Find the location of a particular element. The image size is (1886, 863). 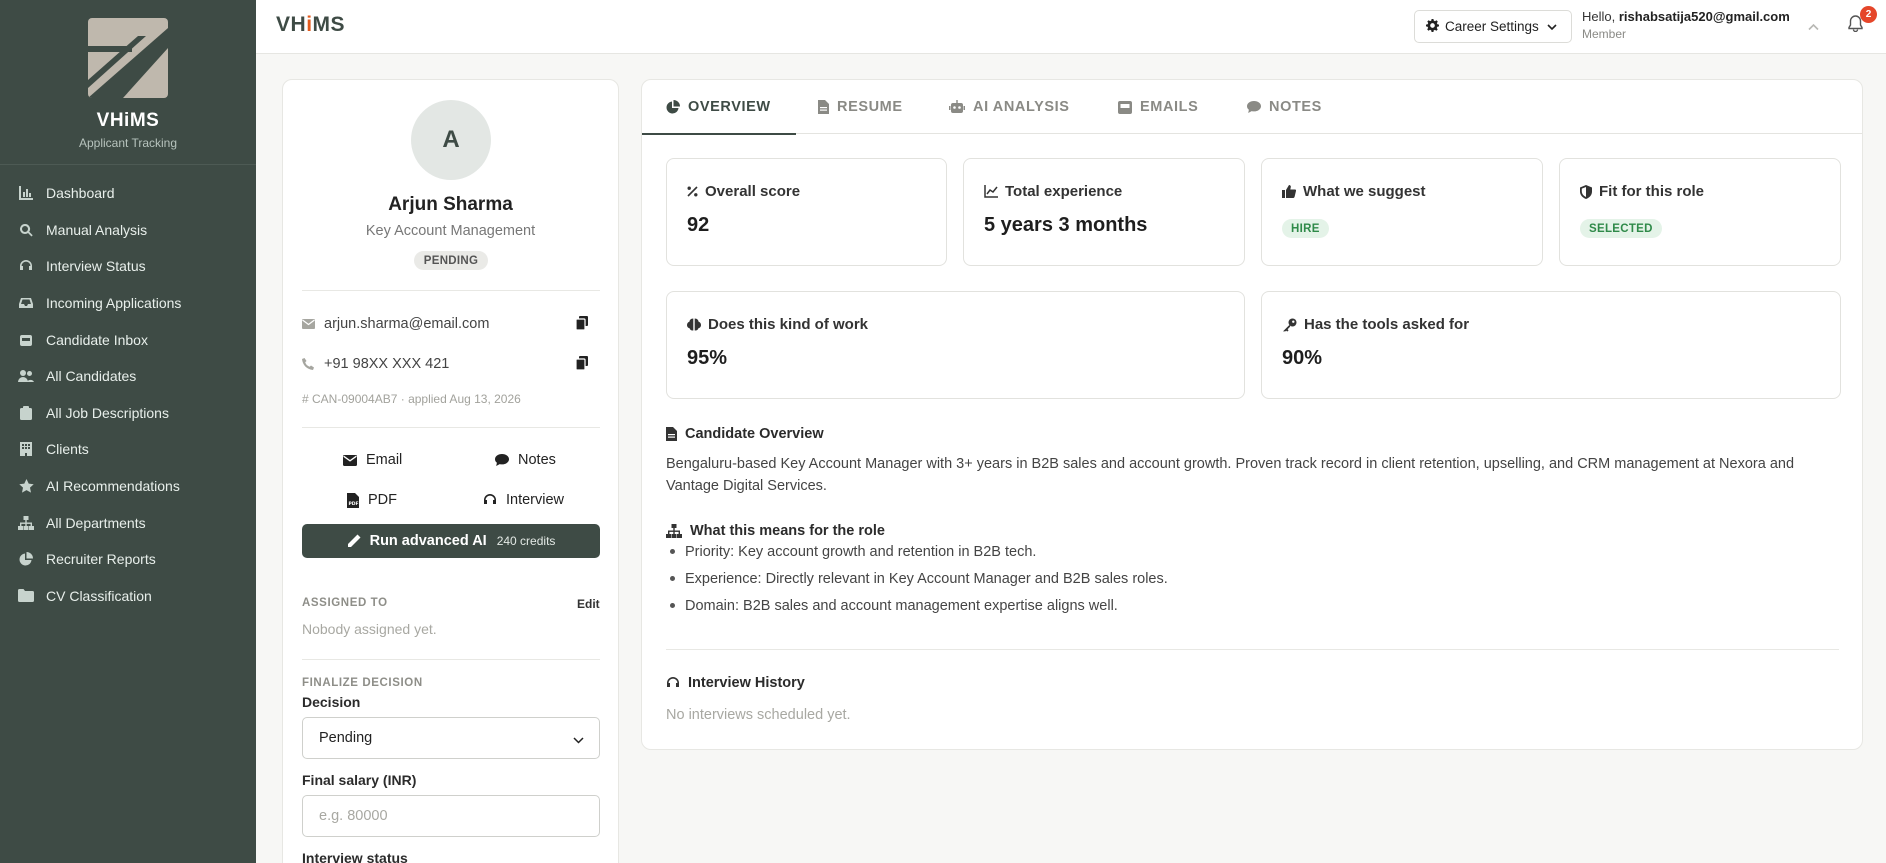

user-email: rishabsatija520@gmail.com is located at coordinates (1704, 16).